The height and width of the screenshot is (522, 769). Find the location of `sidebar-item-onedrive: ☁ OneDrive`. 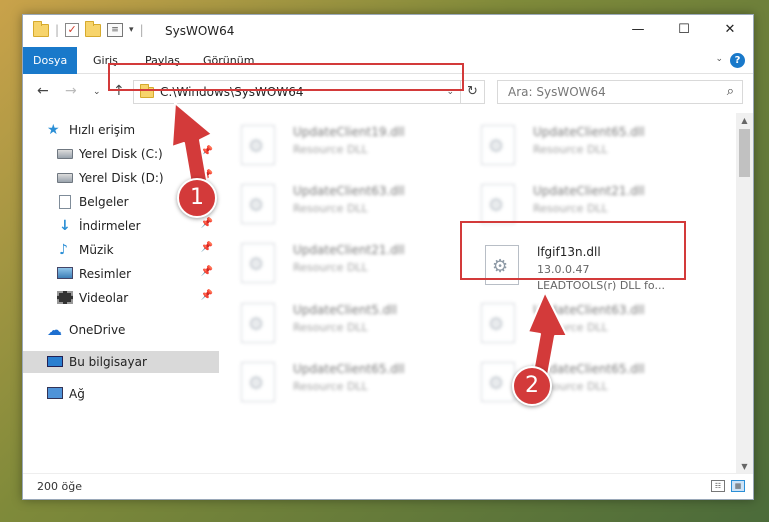

sidebar-item-onedrive: ☁ OneDrive is located at coordinates (121, 330).